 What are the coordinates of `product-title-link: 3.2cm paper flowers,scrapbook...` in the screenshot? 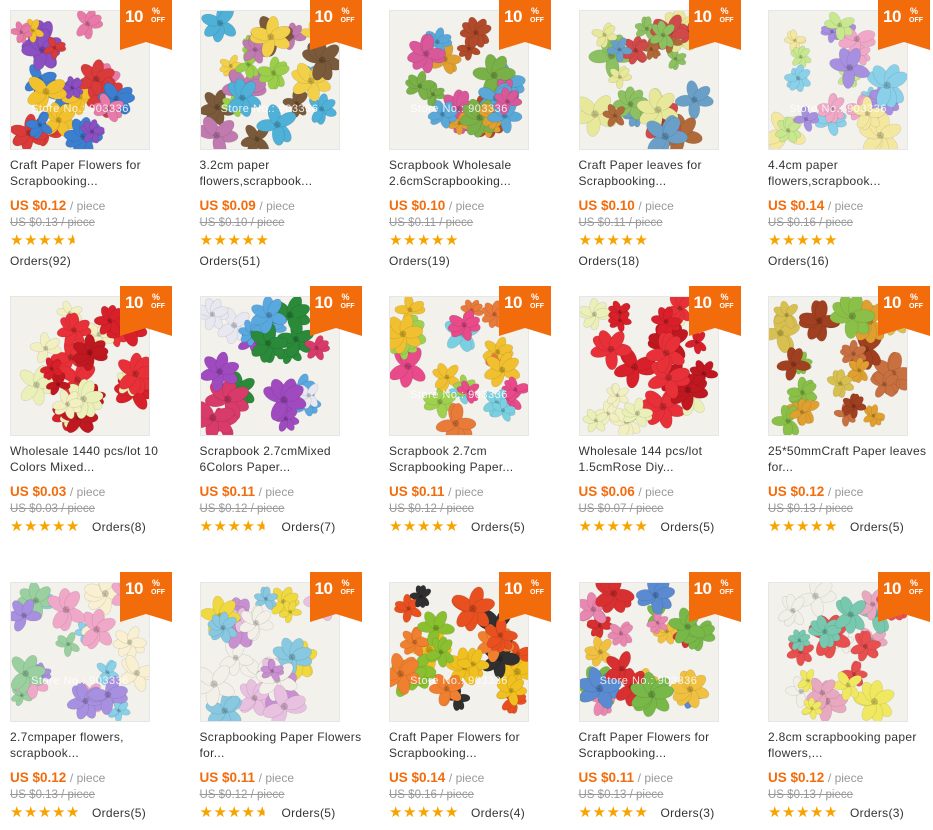 It's located at (287, 173).